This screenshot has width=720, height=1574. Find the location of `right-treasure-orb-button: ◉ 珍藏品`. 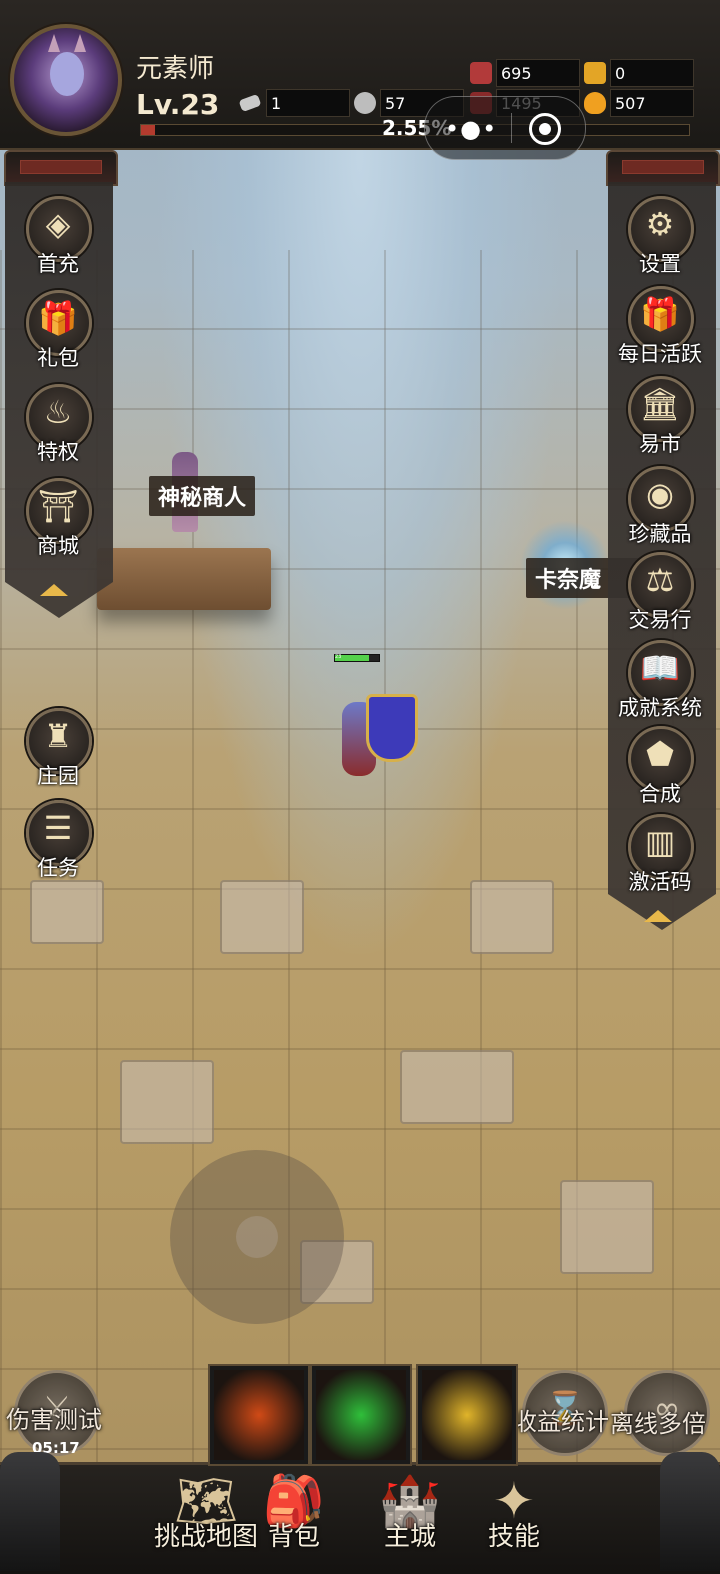

right-treasure-orb-button: ◉ 珍藏品 is located at coordinates (660, 509).